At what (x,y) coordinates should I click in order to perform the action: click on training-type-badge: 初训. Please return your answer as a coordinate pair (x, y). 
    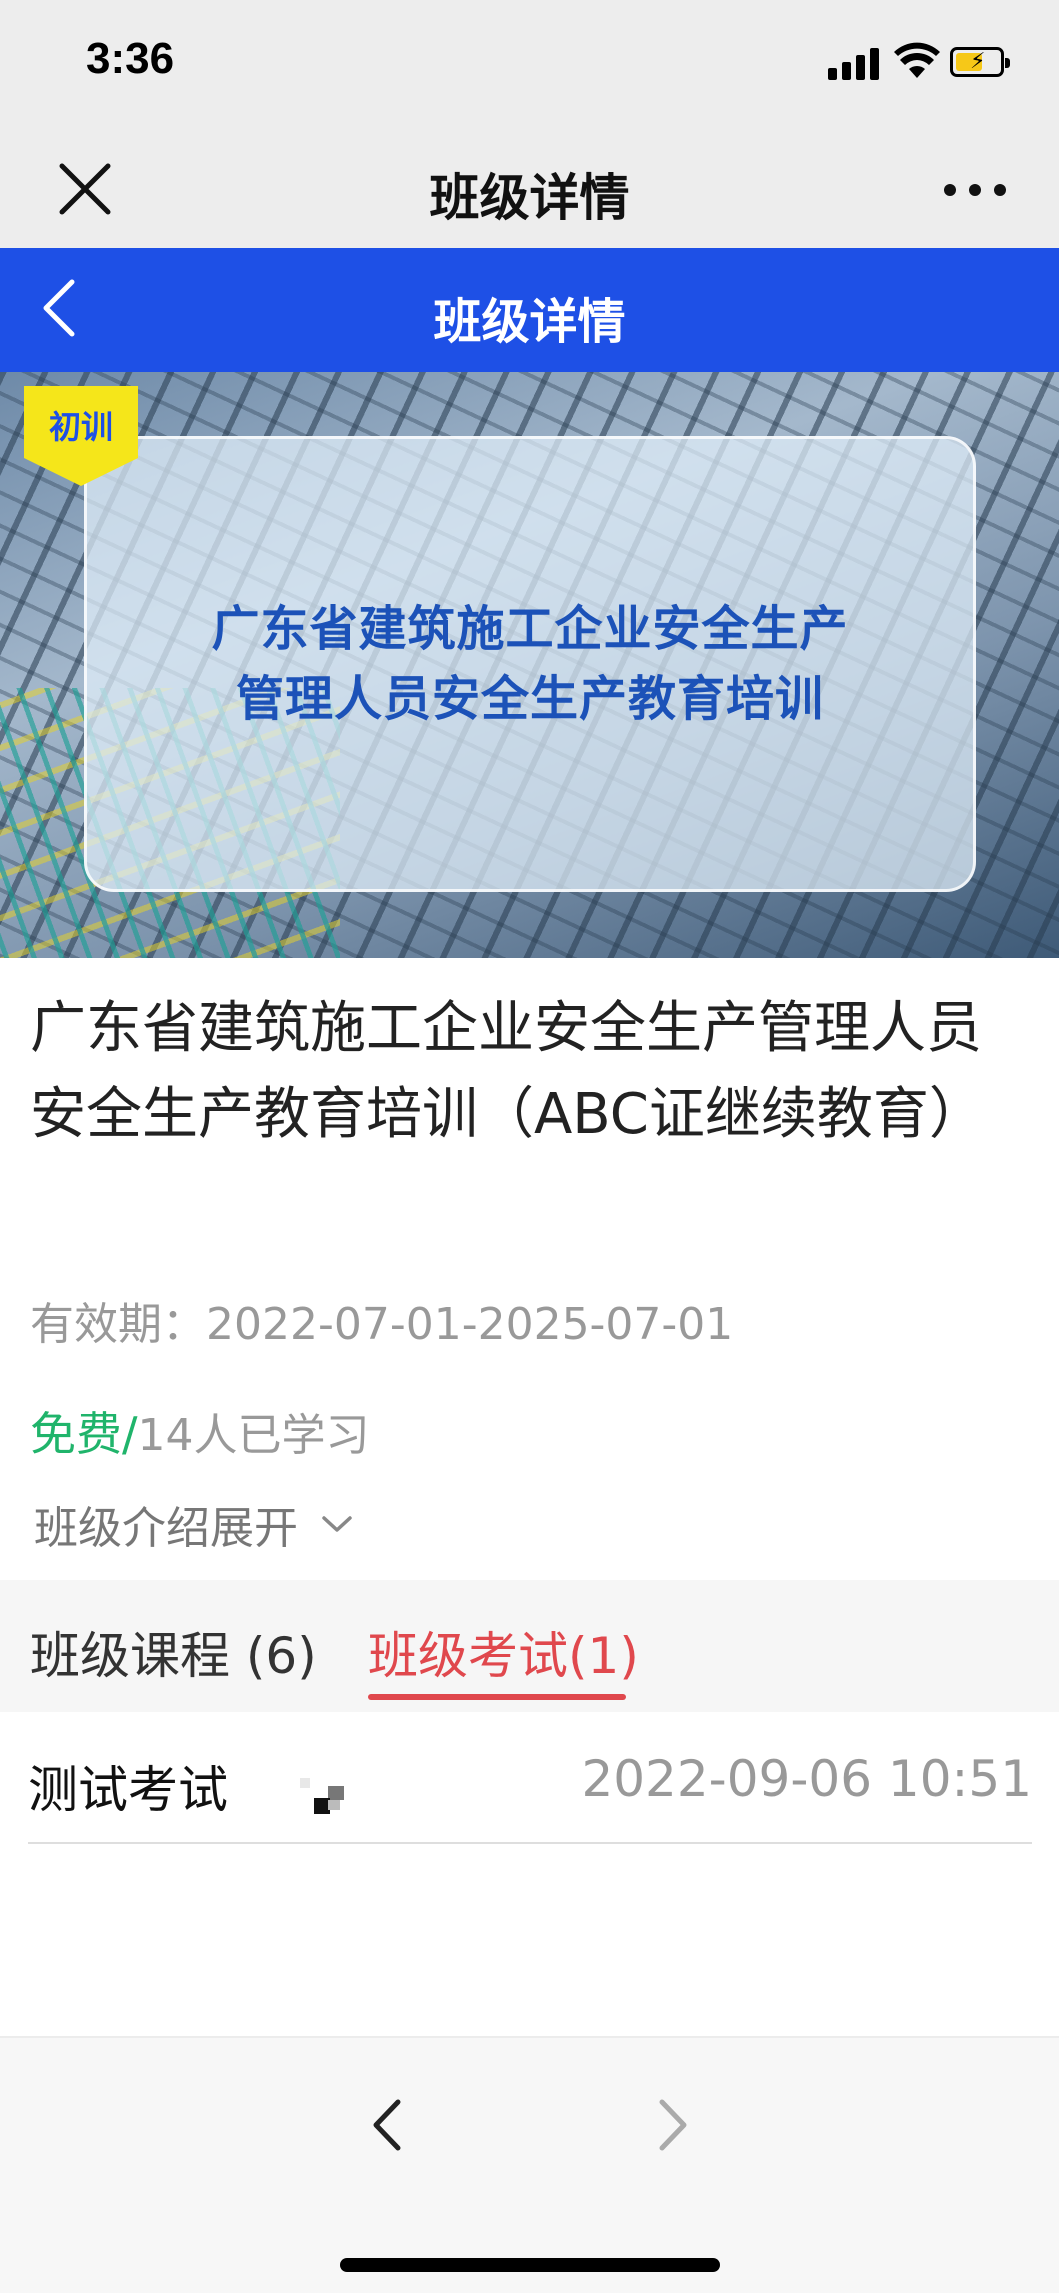
    Looking at the image, I should click on (81, 436).